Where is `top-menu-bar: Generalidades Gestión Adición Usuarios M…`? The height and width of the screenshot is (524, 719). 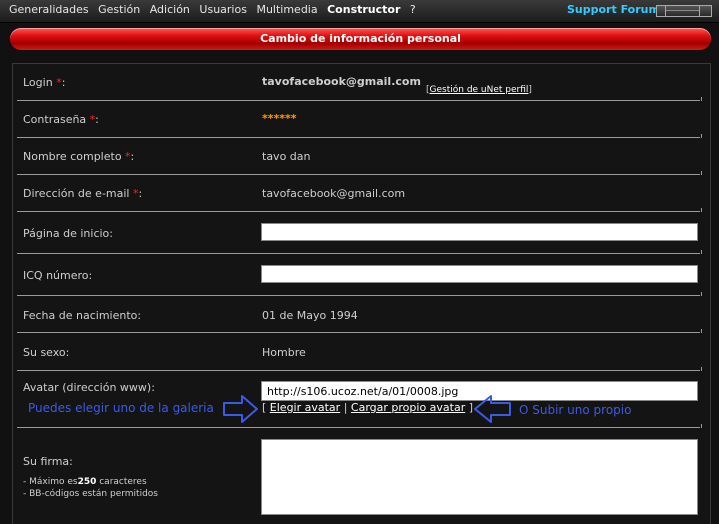 top-menu-bar: Generalidades Gestión Adición Usuarios M… is located at coordinates (359, 11).